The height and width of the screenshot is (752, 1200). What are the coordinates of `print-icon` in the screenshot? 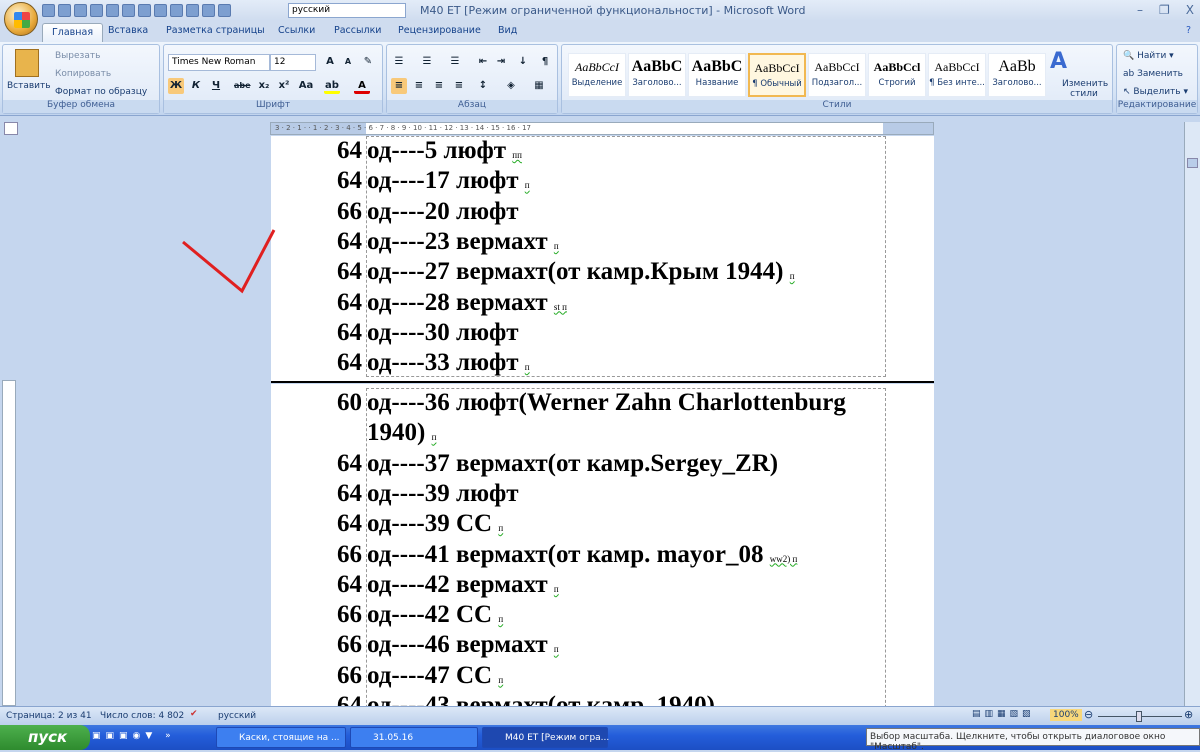 It's located at (176, 10).